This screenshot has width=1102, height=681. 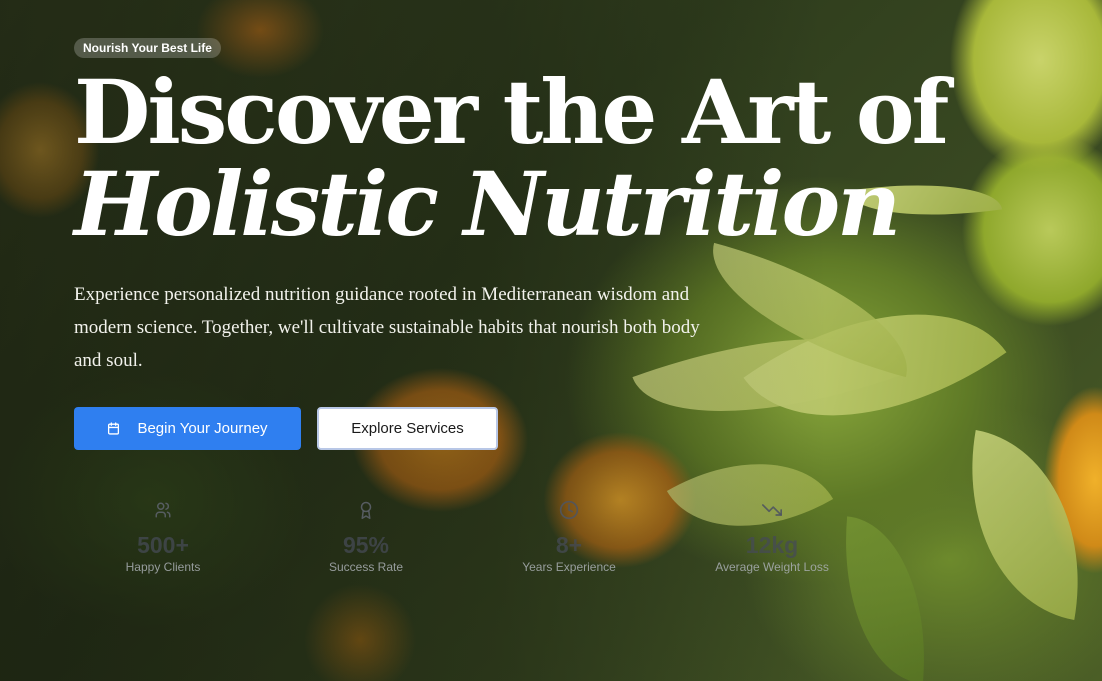 I want to click on stat-value: 12kg, so click(x=772, y=545).